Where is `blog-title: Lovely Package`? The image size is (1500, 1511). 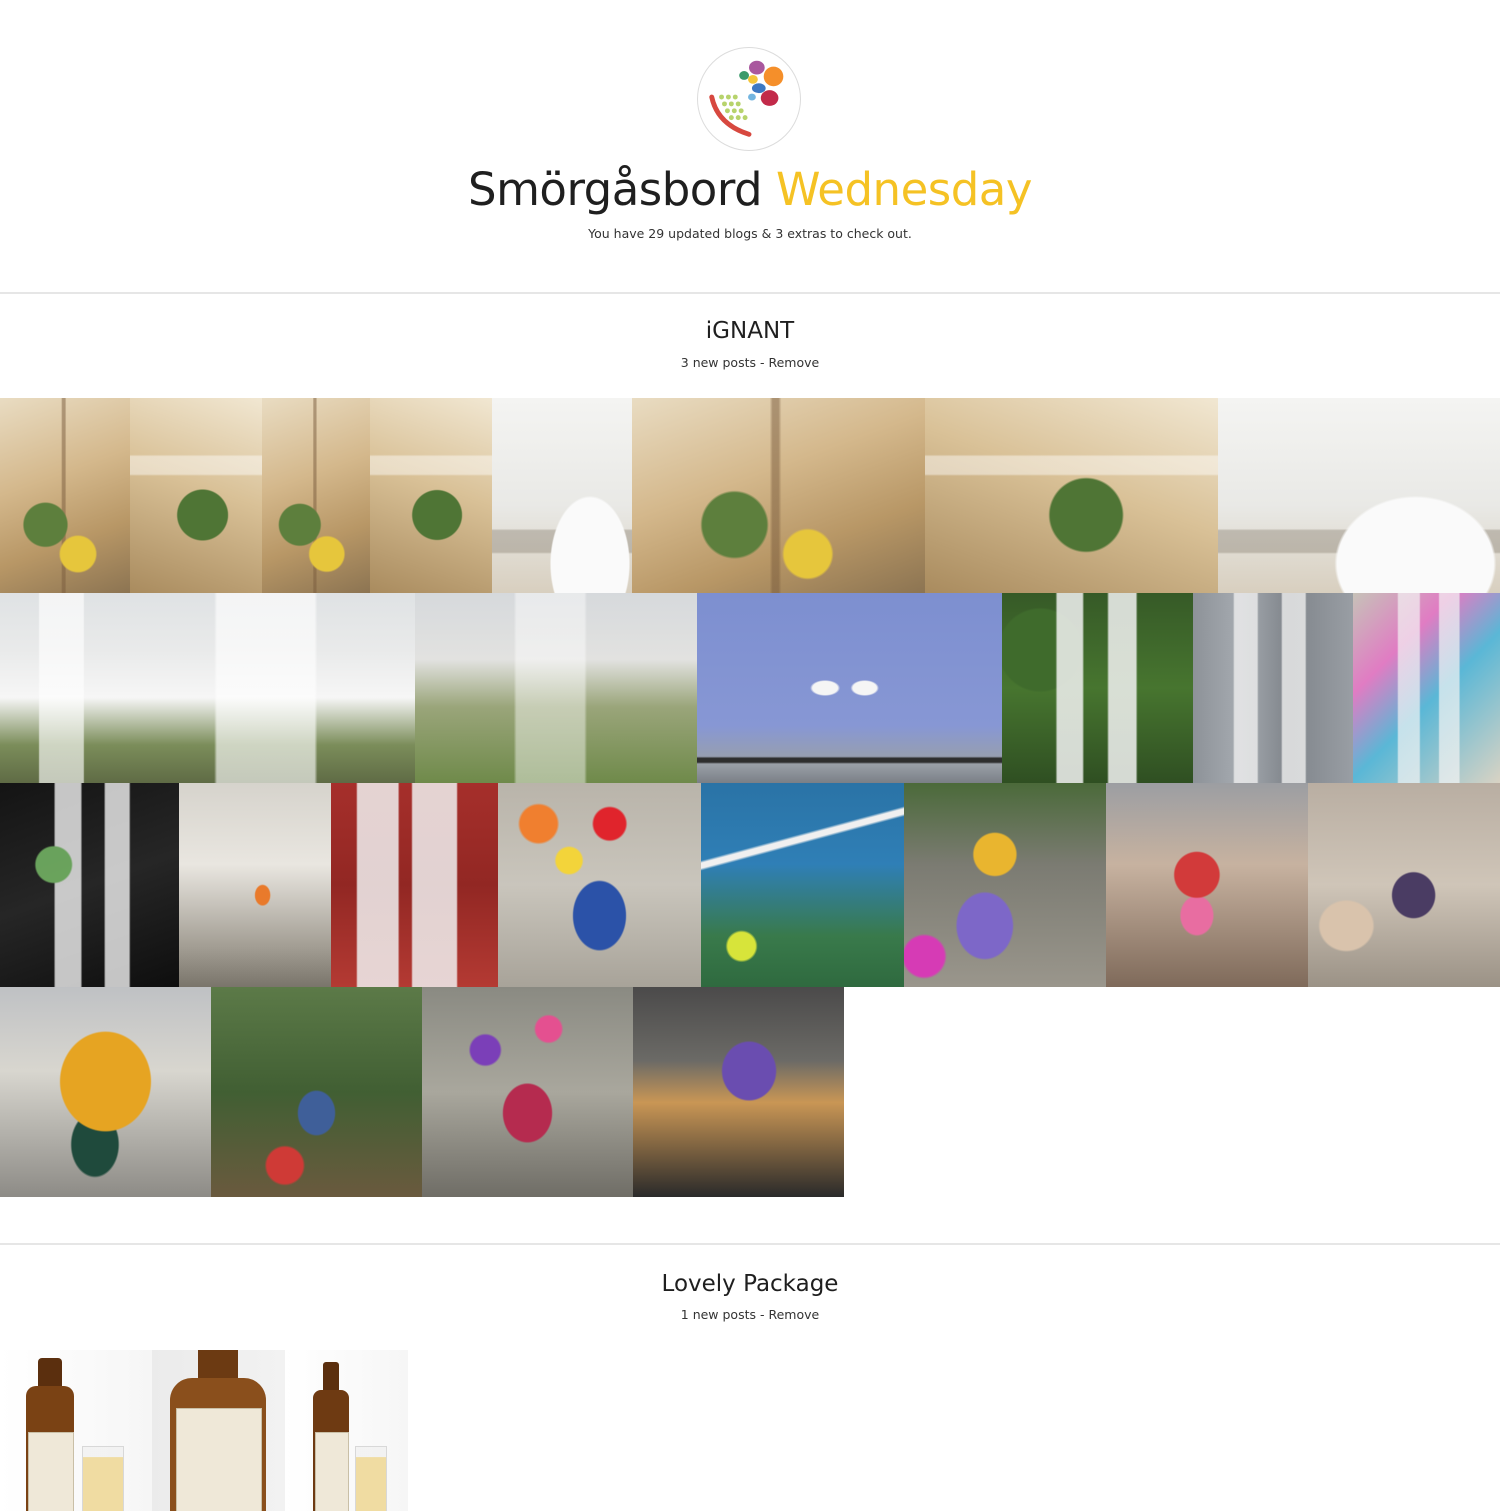 blog-title: Lovely Package is located at coordinates (750, 1284).